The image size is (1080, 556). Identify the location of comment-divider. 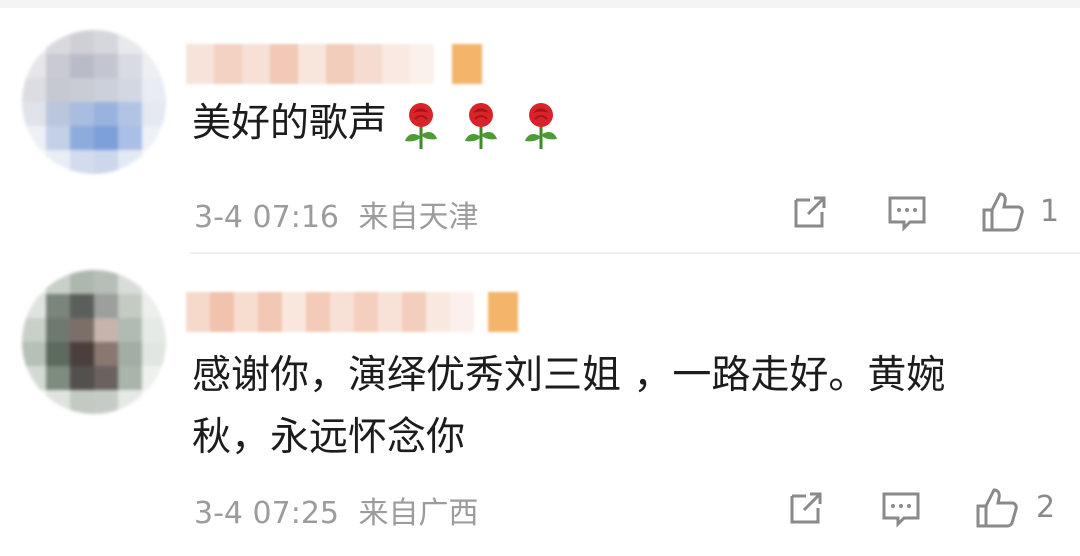
(635, 253).